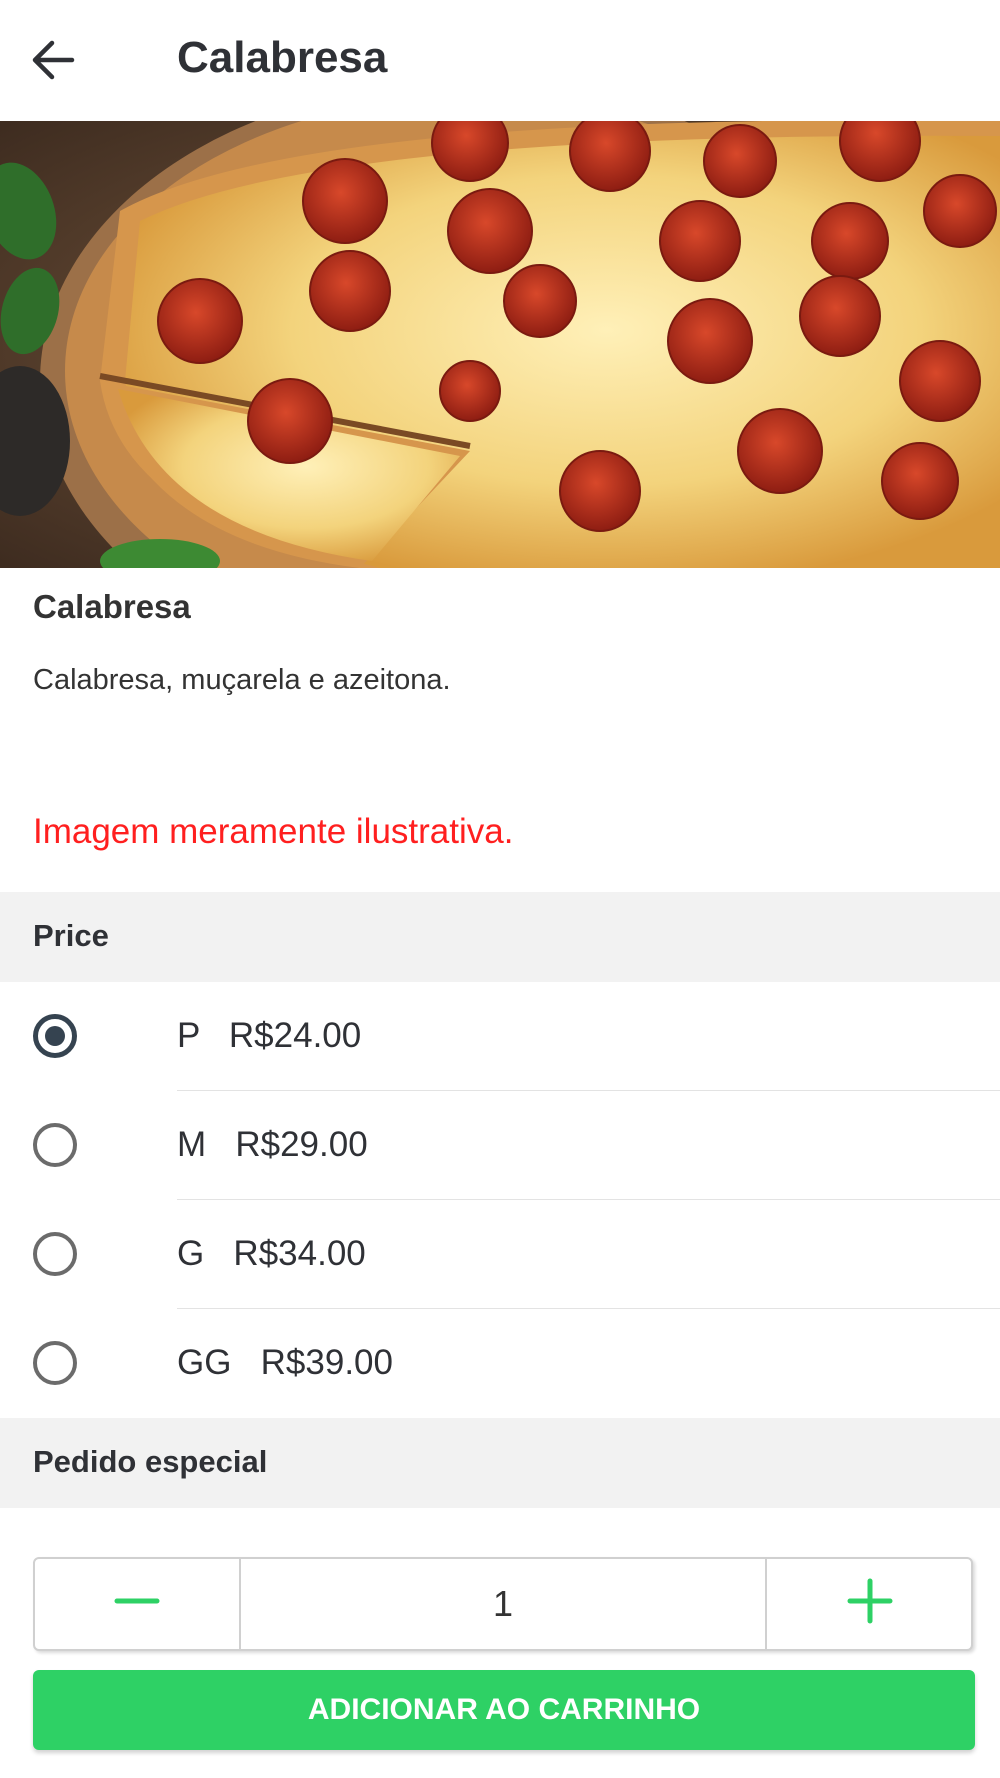  What do you see at coordinates (500, 1463) in the screenshot?
I see `special-request-header: Pedido especial` at bounding box center [500, 1463].